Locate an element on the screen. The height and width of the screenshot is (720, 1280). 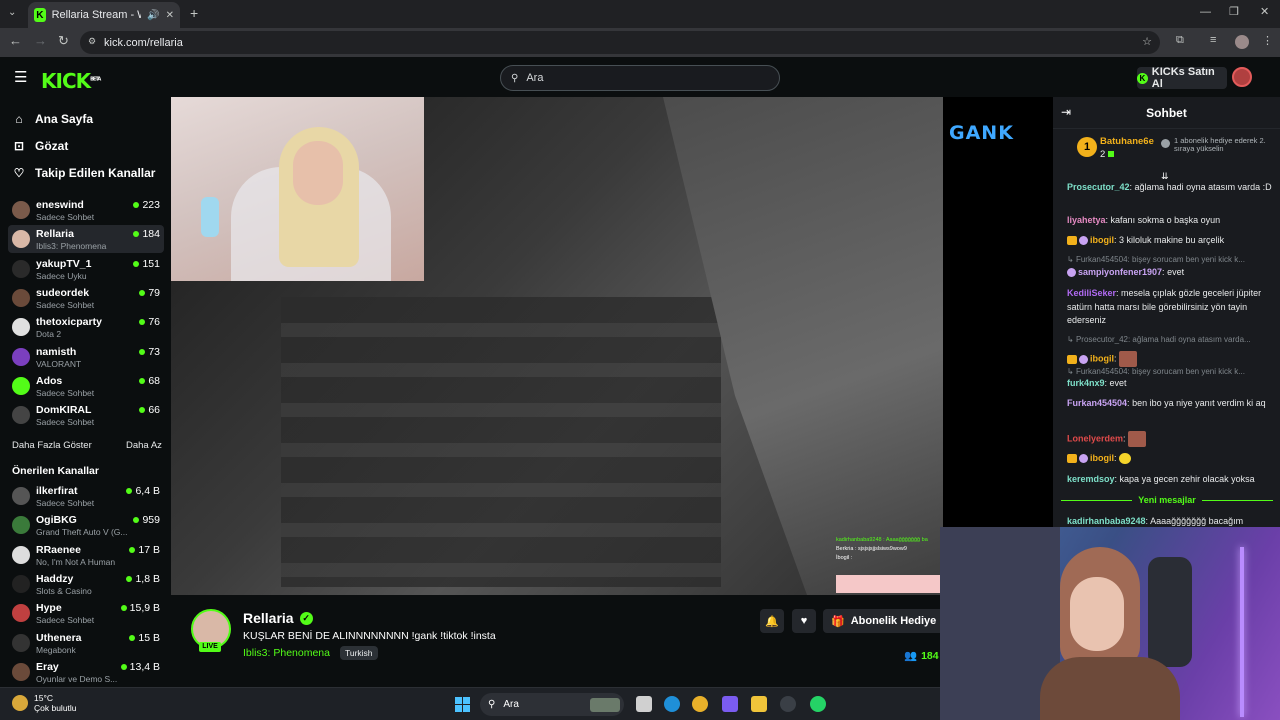
chat-message: Lonelyerdem: is located at coordinates (1171, 439).